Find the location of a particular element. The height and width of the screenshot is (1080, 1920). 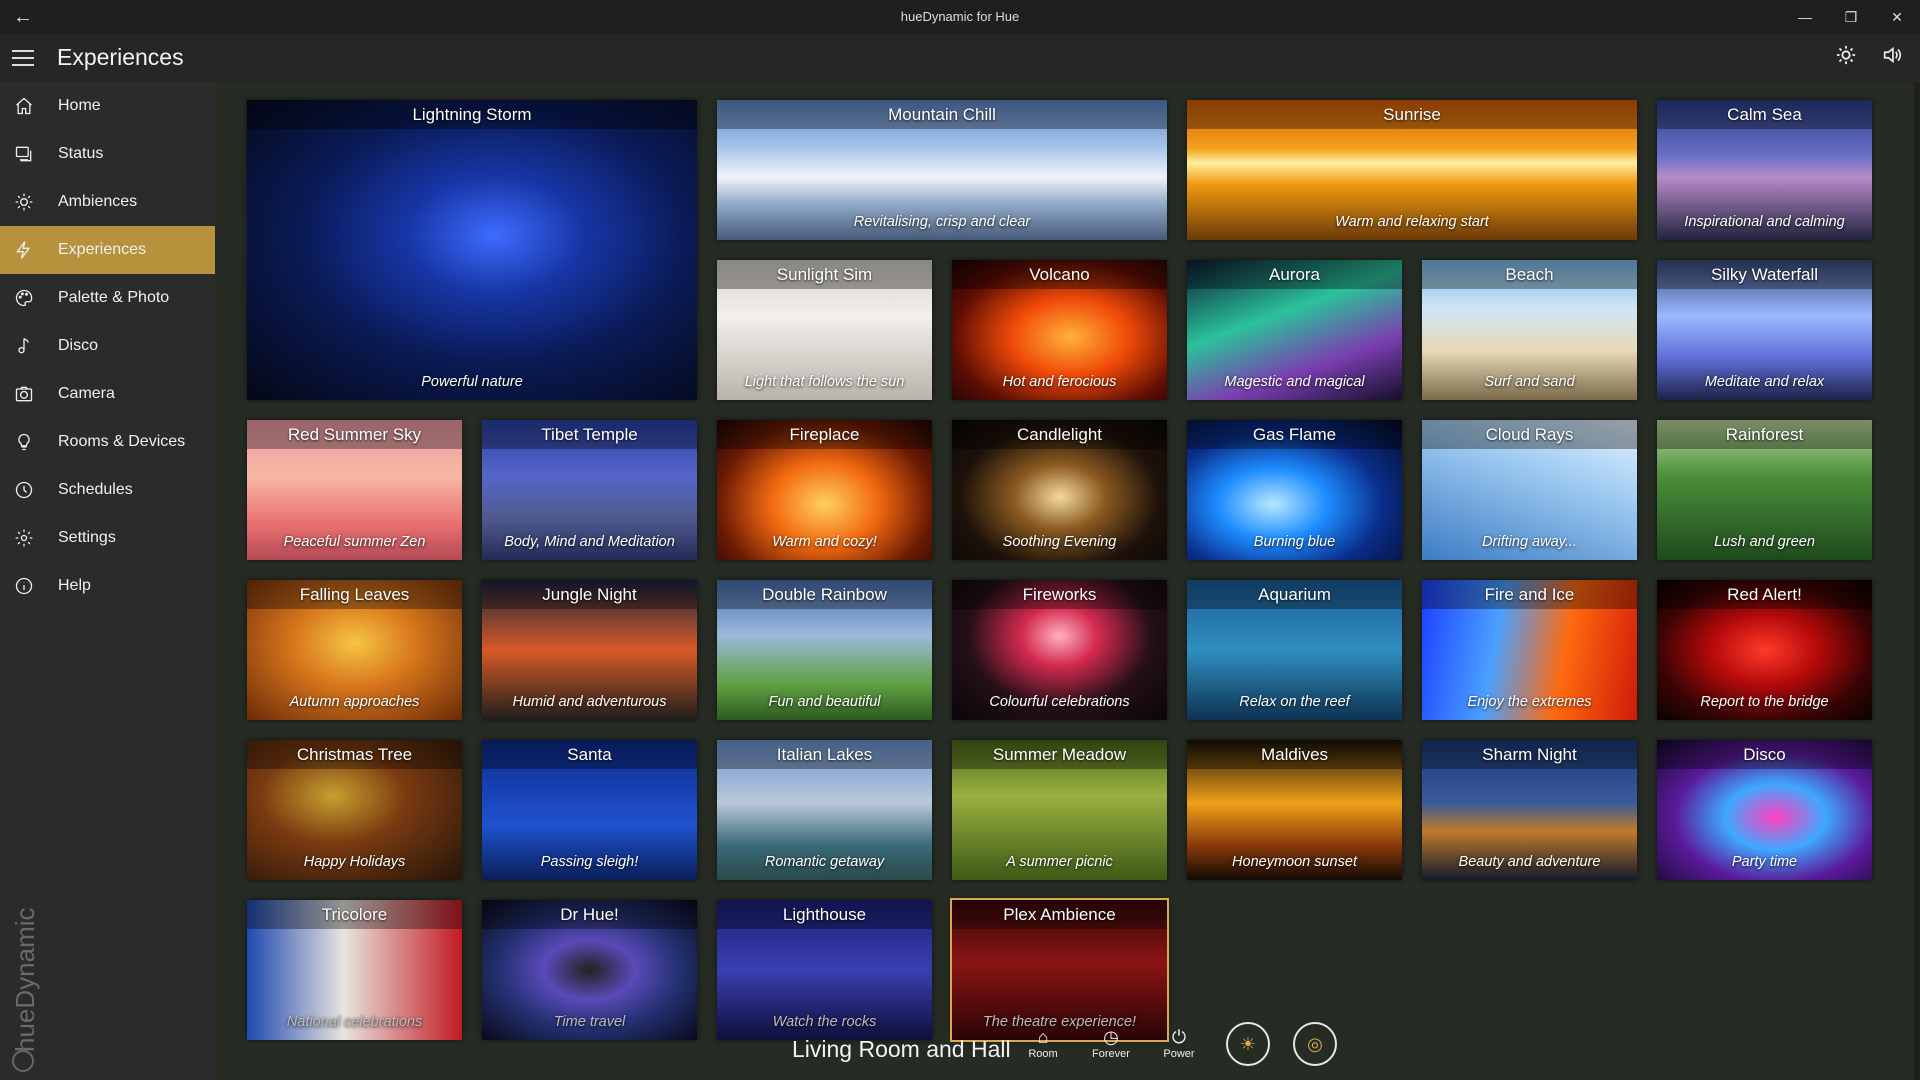

window-controls: — ❐ ✕ is located at coordinates (1851, 17).